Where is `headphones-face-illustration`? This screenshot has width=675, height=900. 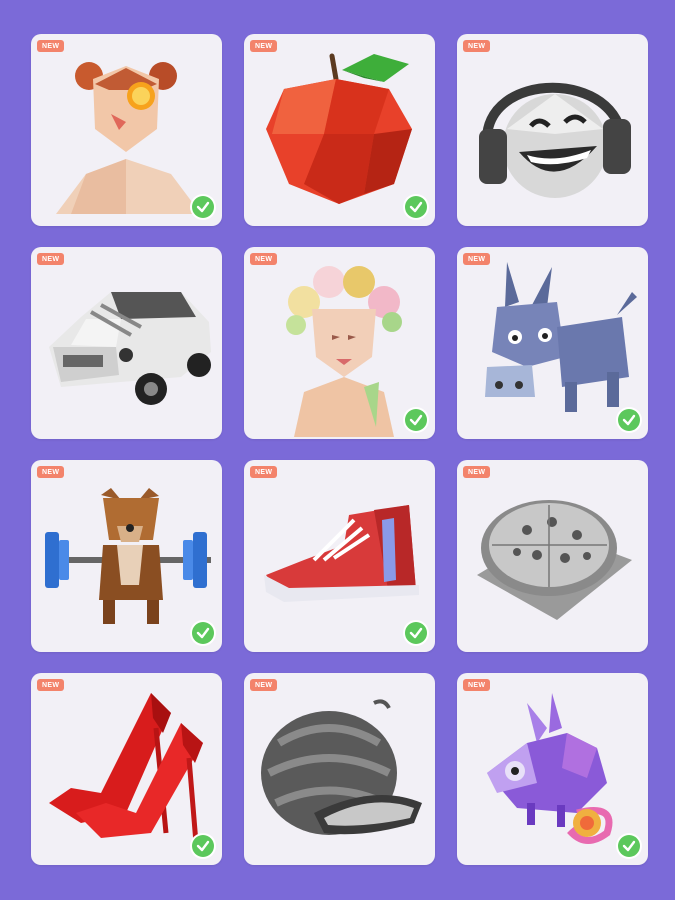 headphones-face-illustration is located at coordinates (555, 140).